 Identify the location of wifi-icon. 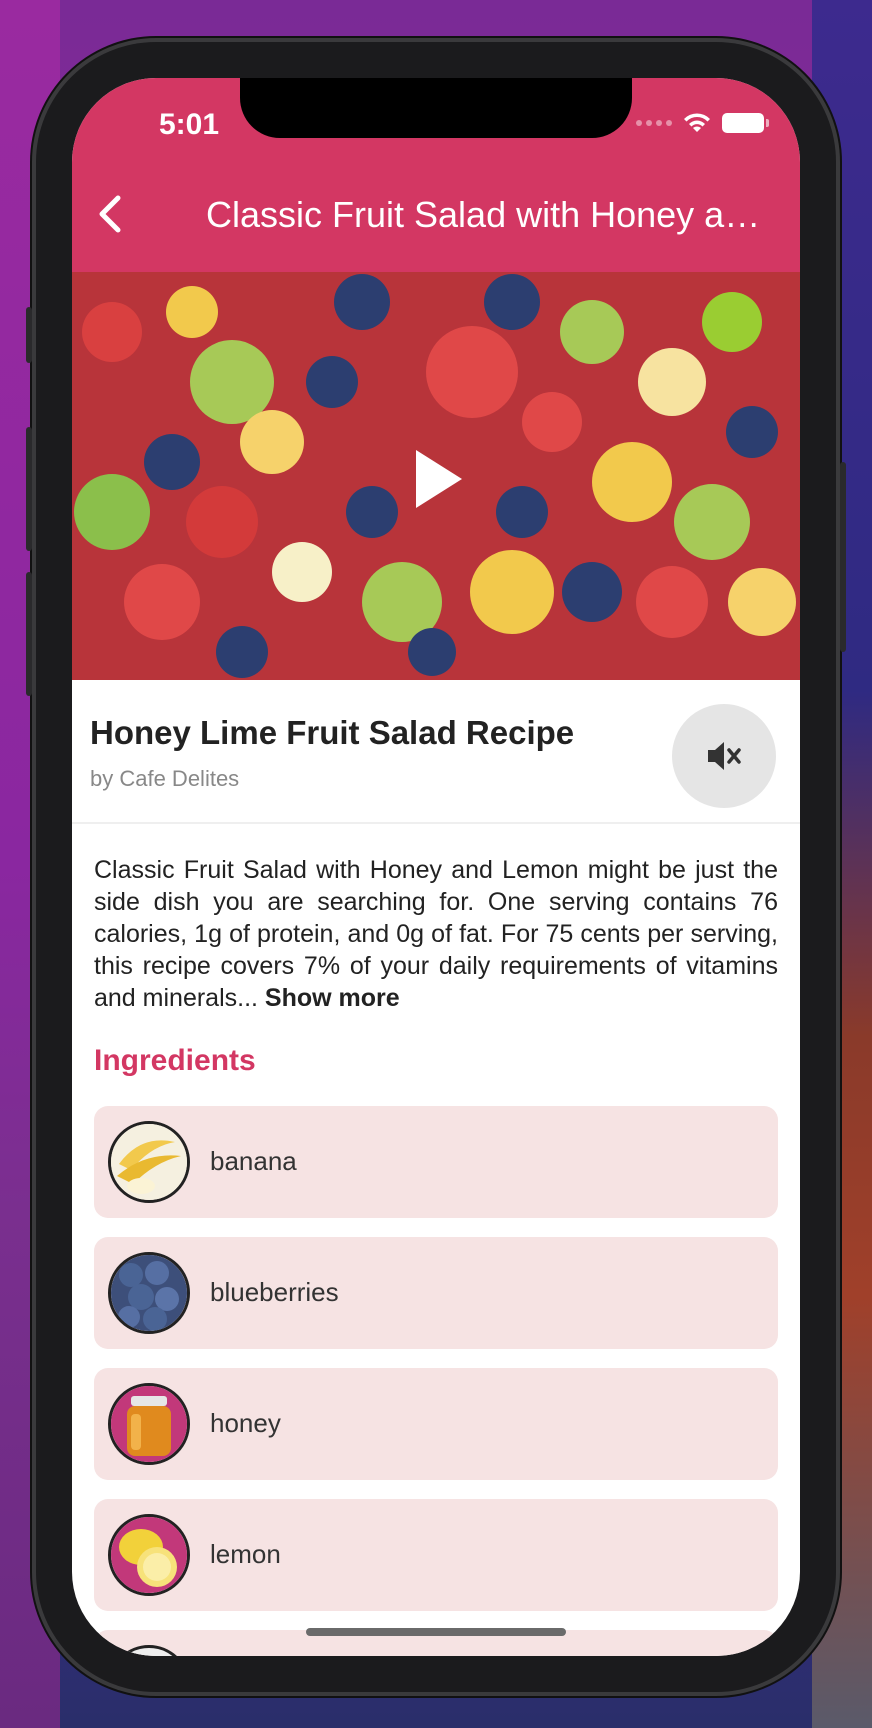
(697, 122).